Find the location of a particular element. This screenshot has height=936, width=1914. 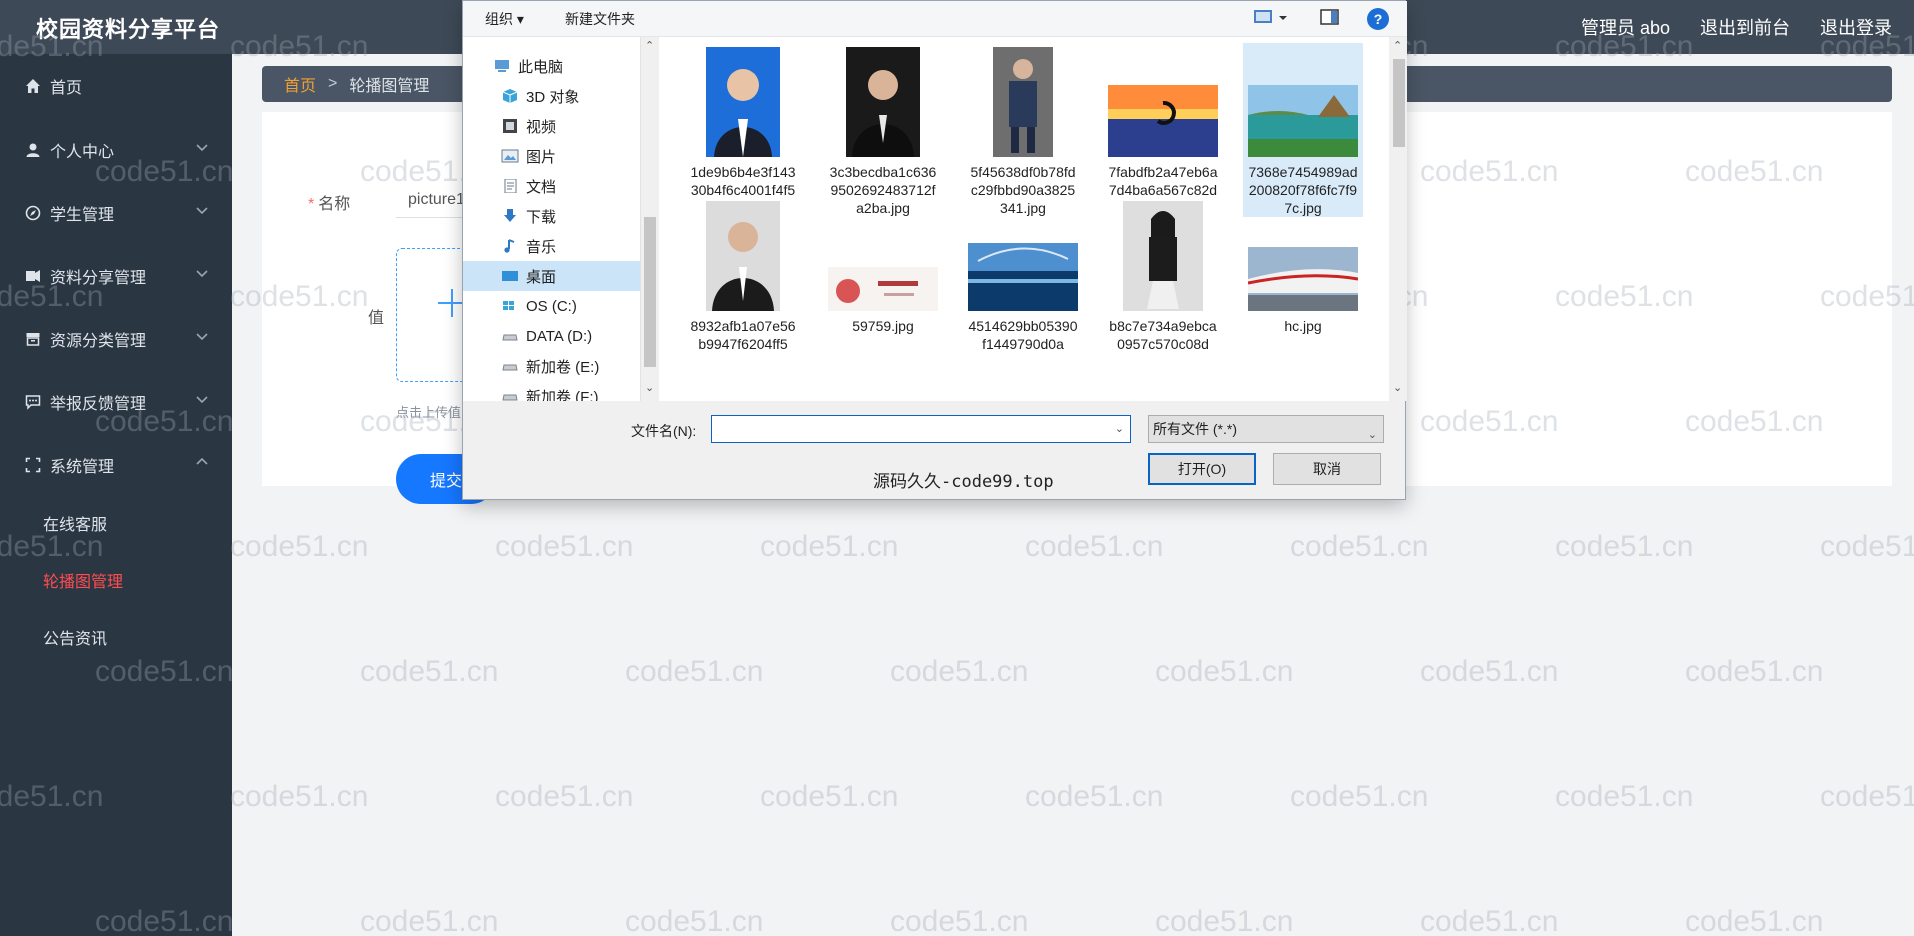

logout-link: 退出登录 is located at coordinates (1856, 27).